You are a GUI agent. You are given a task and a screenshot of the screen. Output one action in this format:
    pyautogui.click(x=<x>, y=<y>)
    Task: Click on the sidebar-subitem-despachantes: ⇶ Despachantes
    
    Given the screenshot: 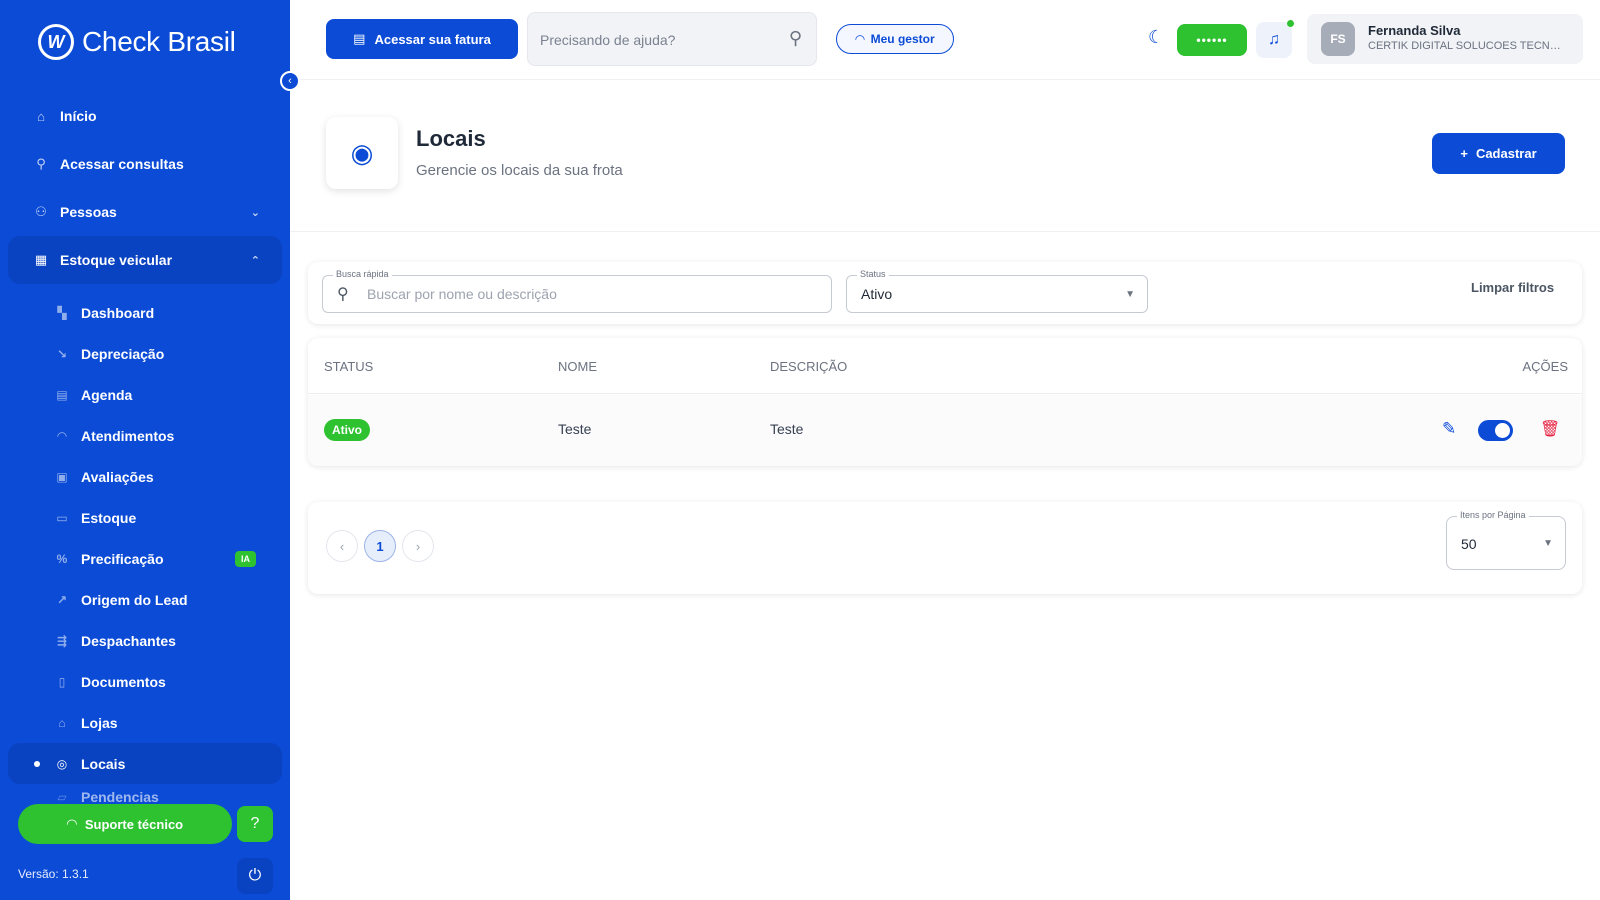 What is the action you would take?
    pyautogui.click(x=145, y=640)
    